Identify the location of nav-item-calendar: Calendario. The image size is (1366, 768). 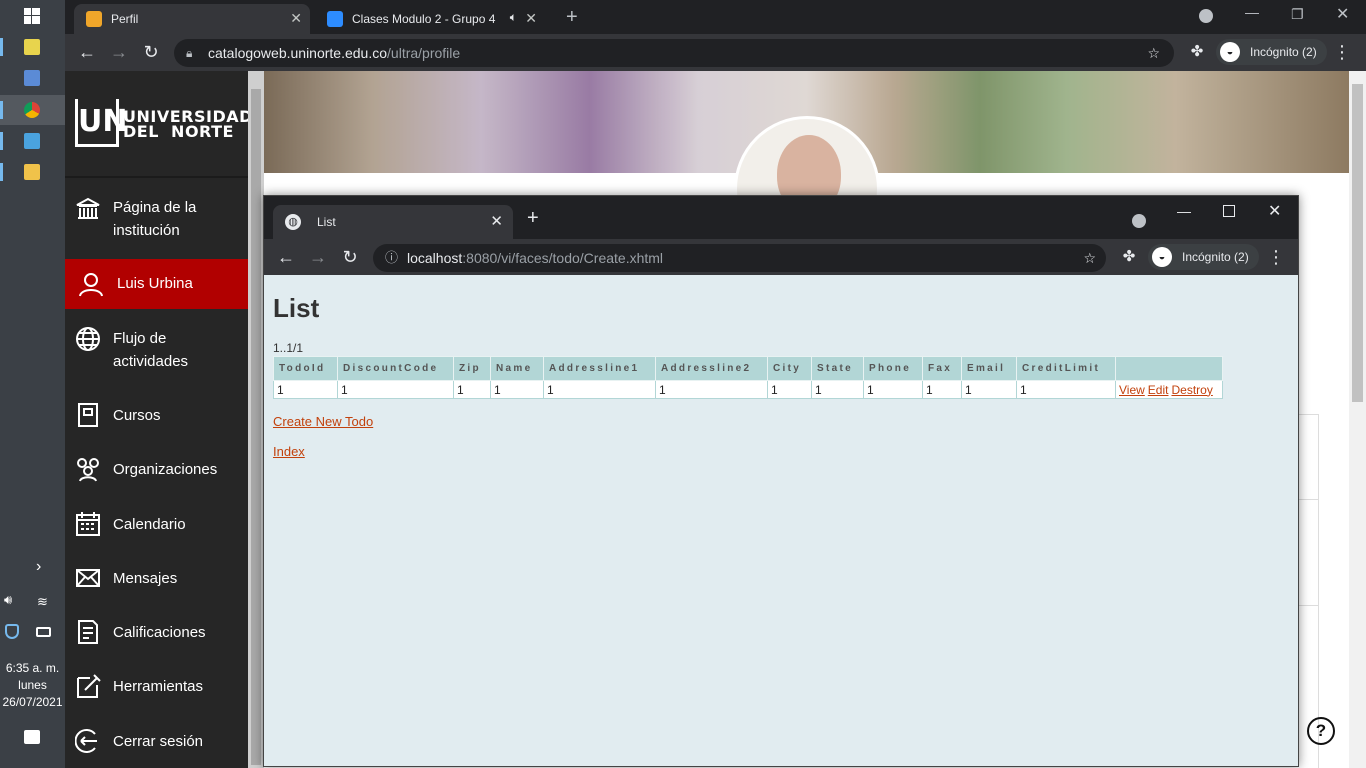
(156, 525).